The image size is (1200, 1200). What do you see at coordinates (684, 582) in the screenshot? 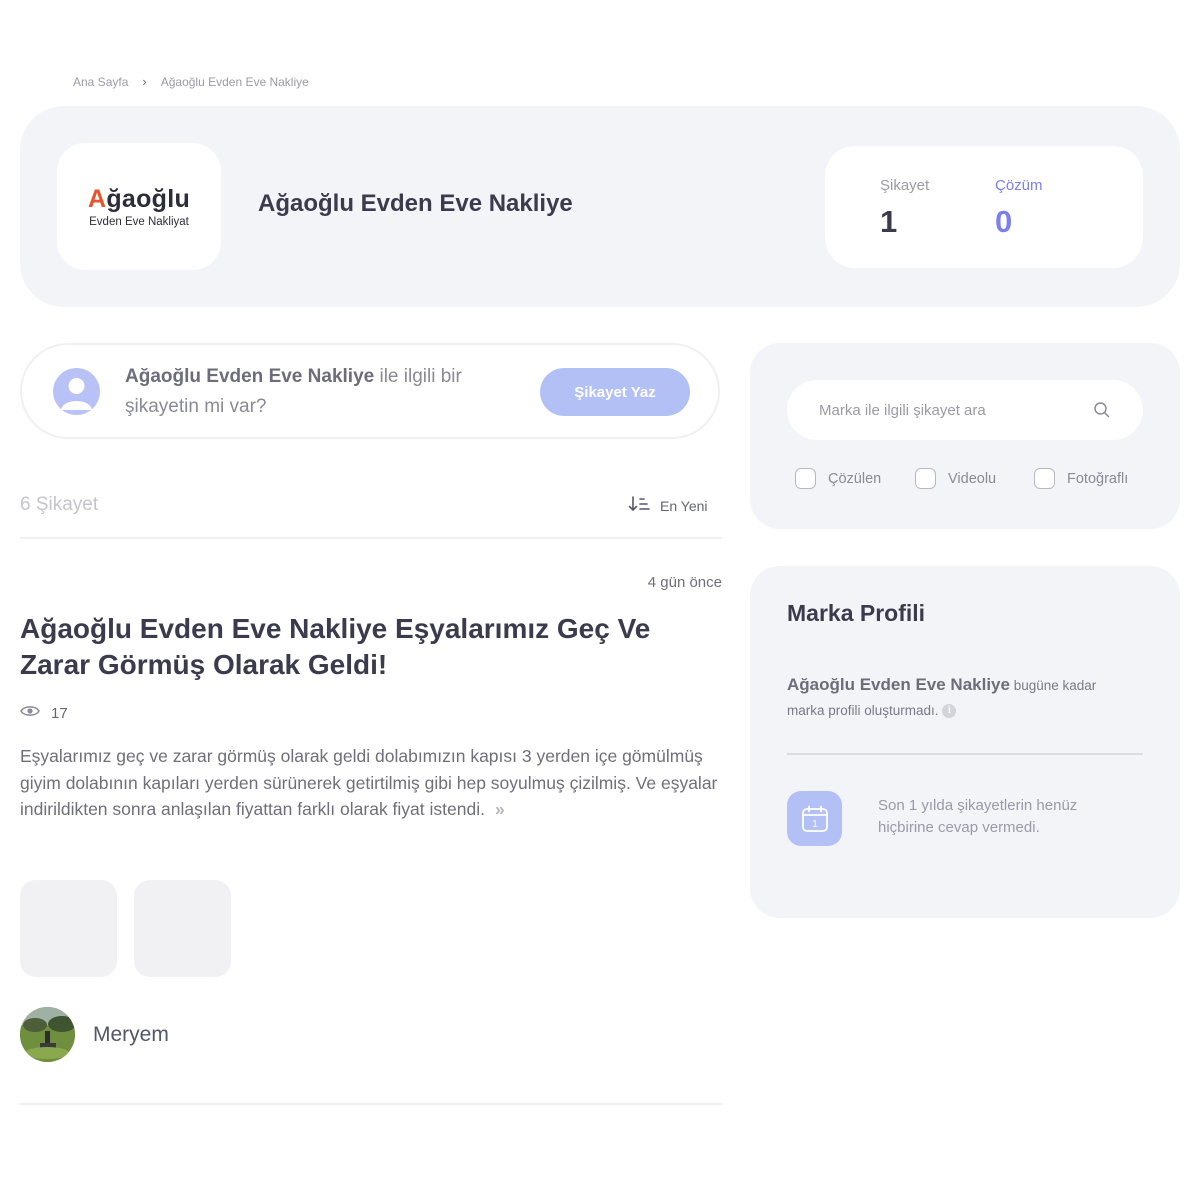
I see `complaint-timestamp: 4 gün önce` at bounding box center [684, 582].